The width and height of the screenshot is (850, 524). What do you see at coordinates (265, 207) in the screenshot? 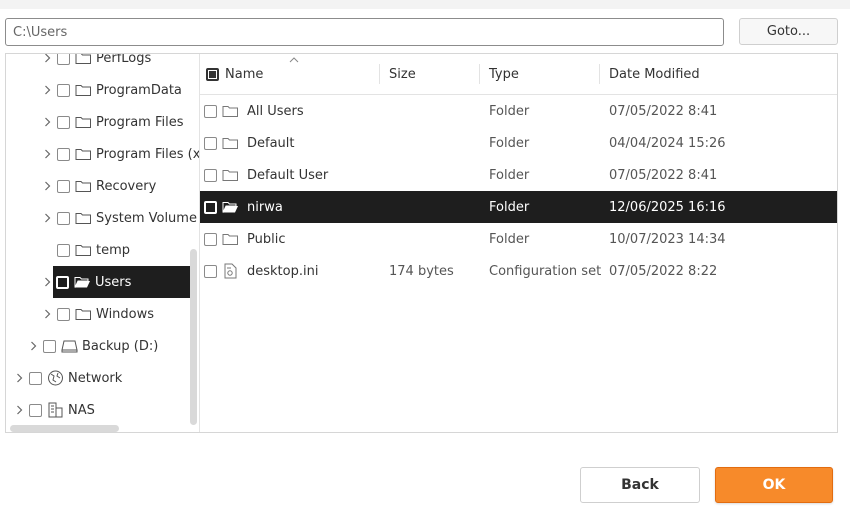
I see `file-name: nirwa` at bounding box center [265, 207].